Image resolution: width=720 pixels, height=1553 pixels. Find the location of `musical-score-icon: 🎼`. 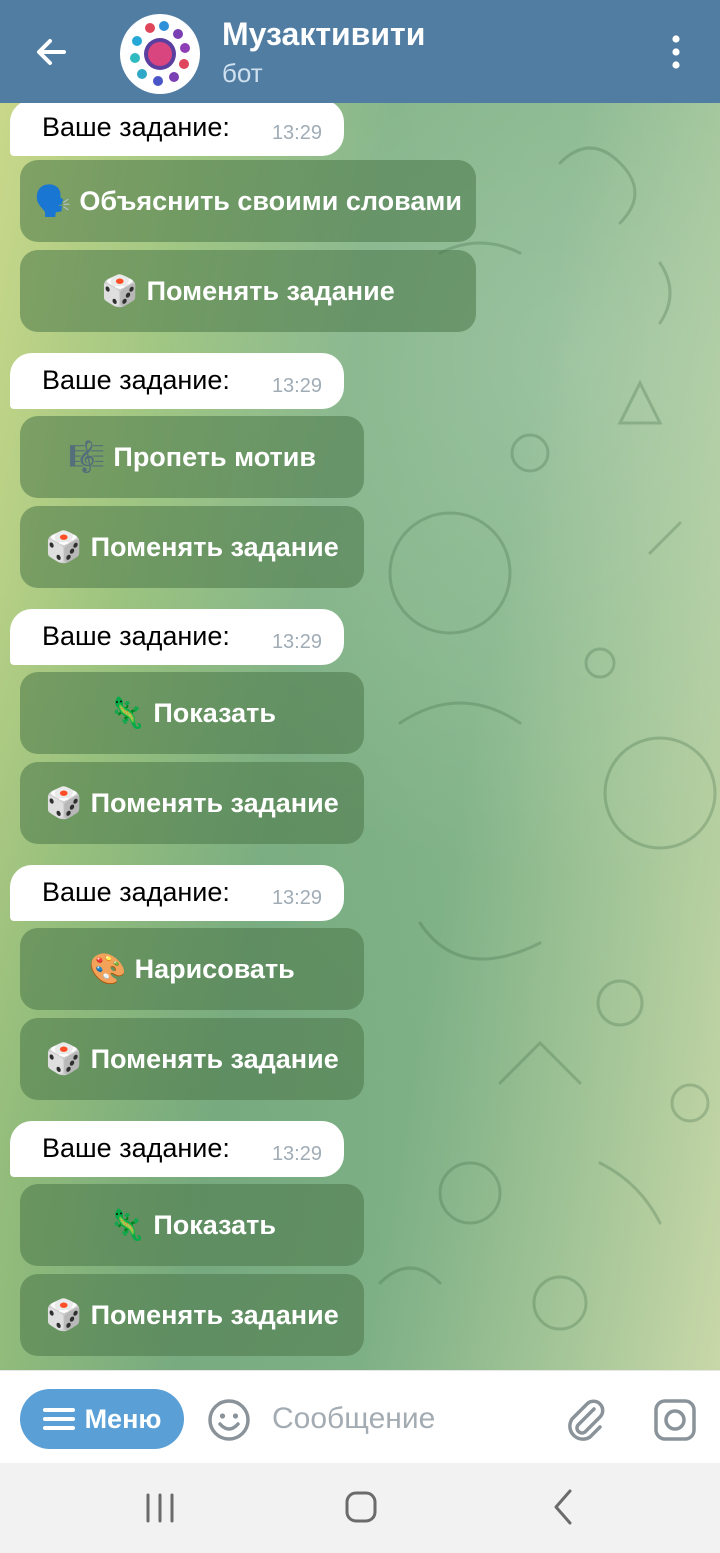

musical-score-icon: 🎼 is located at coordinates (87, 457).